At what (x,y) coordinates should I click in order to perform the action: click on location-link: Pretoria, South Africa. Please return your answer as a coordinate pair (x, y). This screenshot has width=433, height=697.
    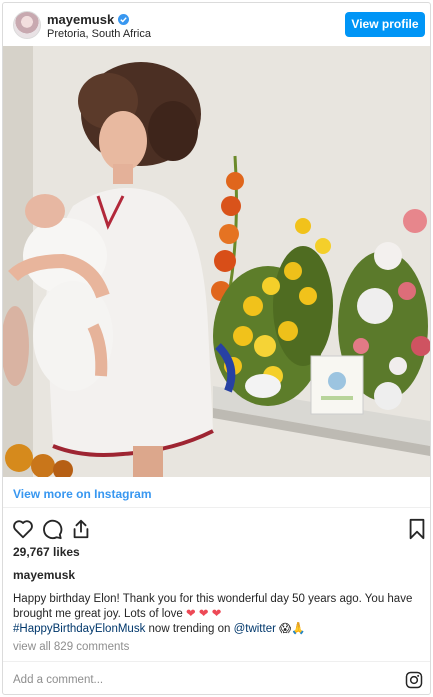
    Looking at the image, I should click on (99, 34).